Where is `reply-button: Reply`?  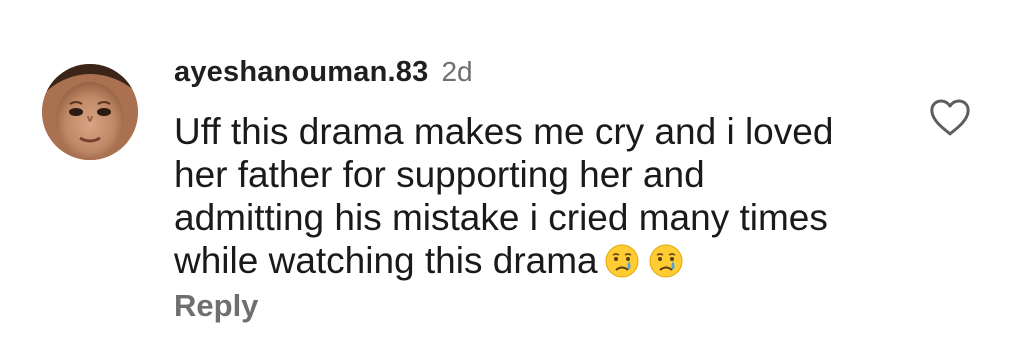 reply-button: Reply is located at coordinates (216, 306).